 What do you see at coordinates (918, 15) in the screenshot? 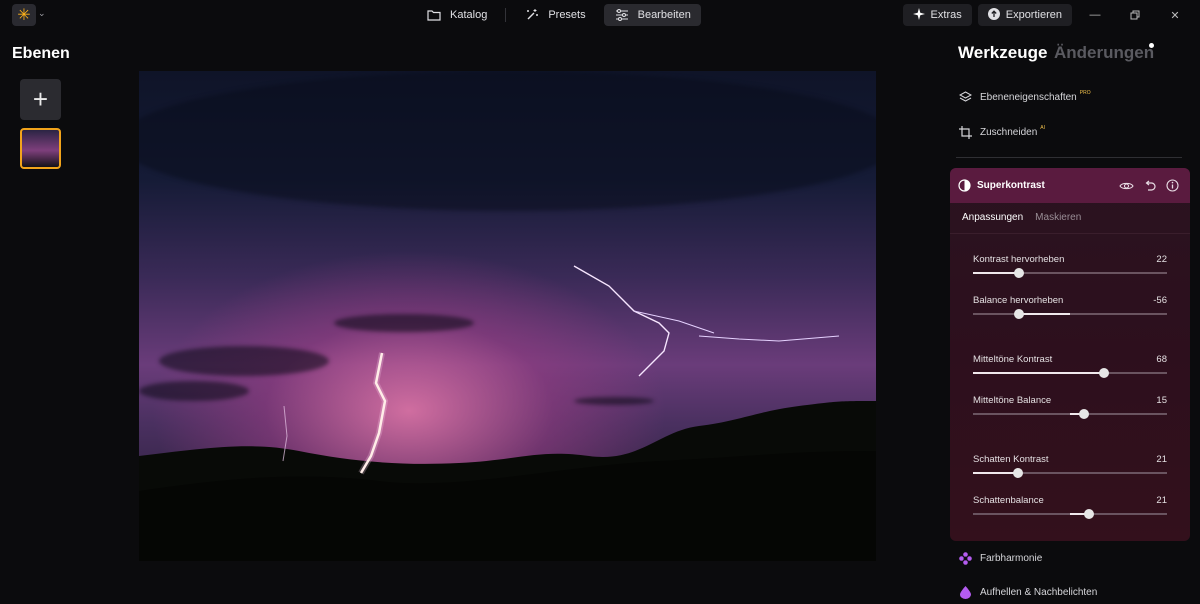
I see `sparkle-icon` at bounding box center [918, 15].